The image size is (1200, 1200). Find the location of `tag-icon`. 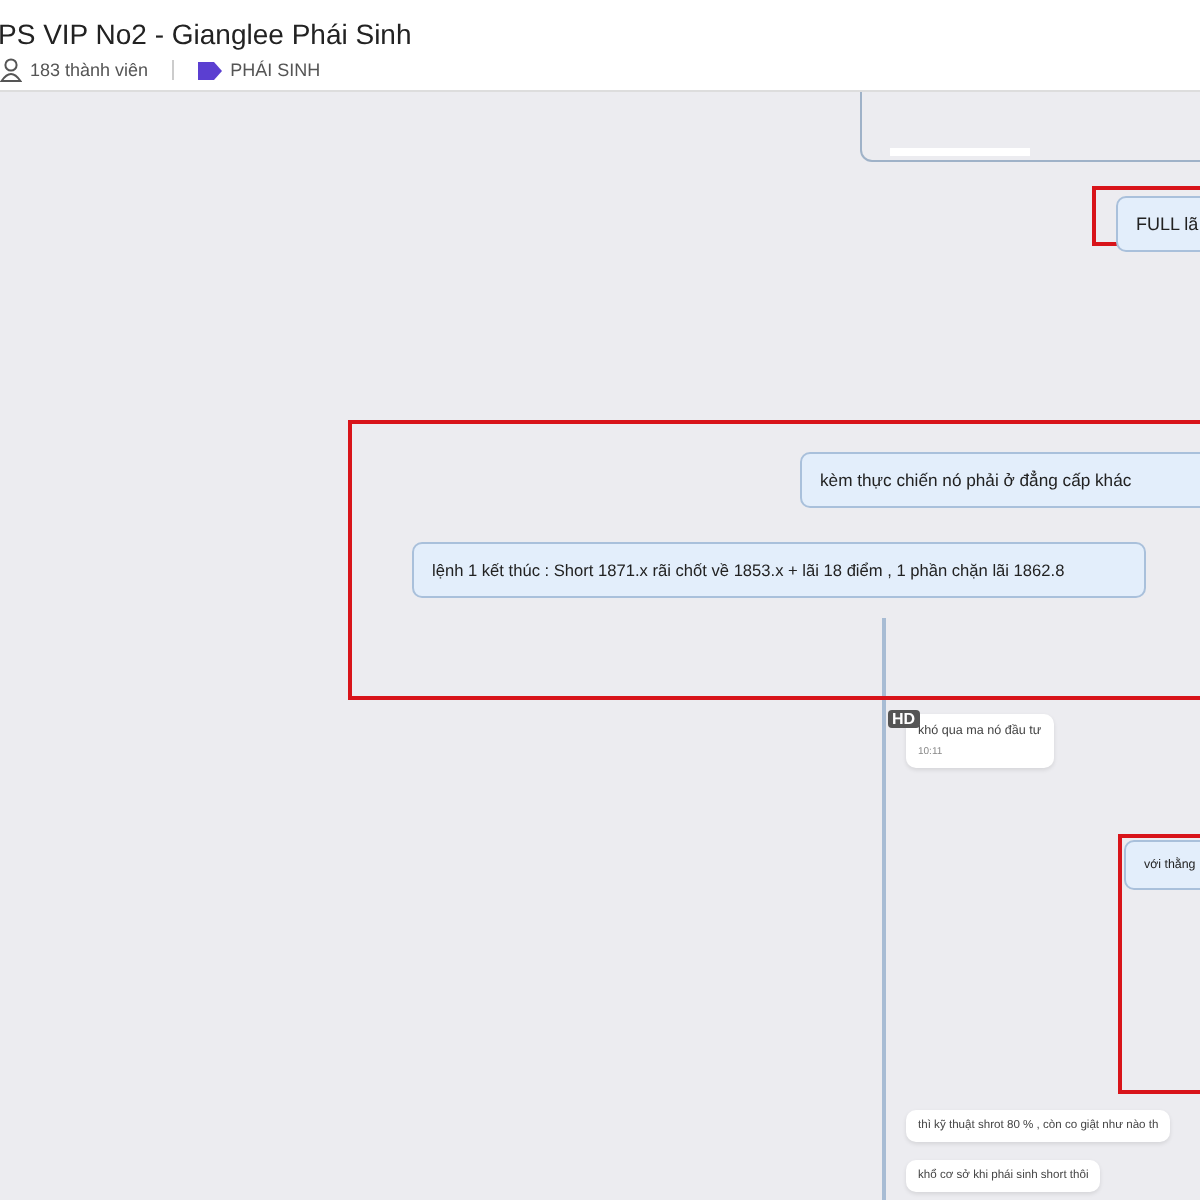

tag-icon is located at coordinates (210, 70).